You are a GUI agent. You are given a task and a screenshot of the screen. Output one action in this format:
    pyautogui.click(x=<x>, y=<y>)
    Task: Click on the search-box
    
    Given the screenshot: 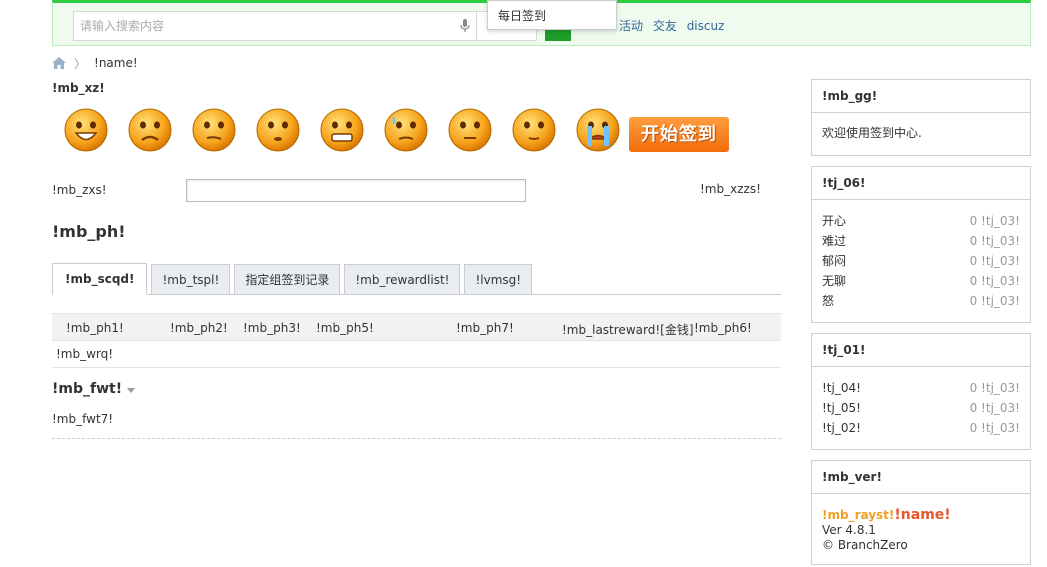 What is the action you would take?
    pyautogui.click(x=275, y=26)
    